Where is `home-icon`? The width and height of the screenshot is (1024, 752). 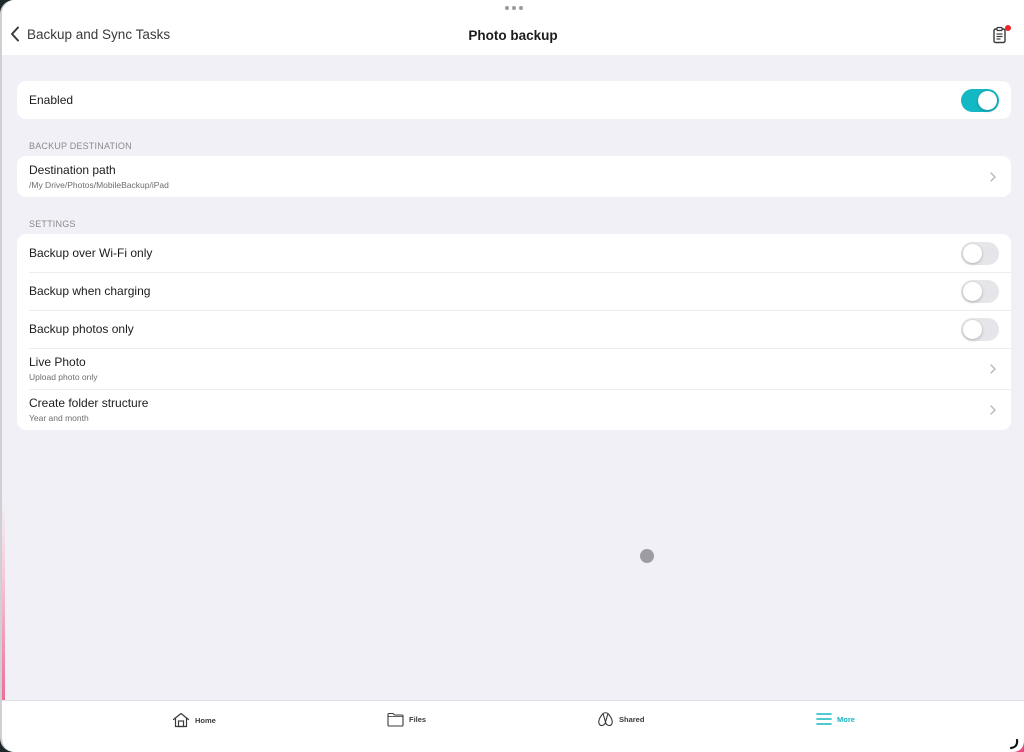 home-icon is located at coordinates (181, 720).